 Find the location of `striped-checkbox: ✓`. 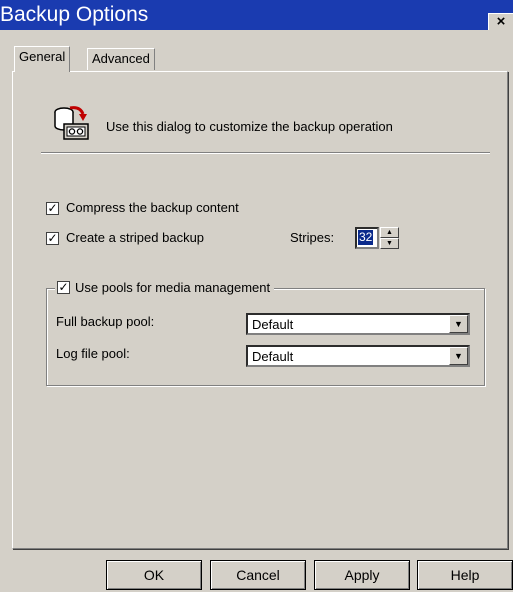

striped-checkbox: ✓ is located at coordinates (52, 238).